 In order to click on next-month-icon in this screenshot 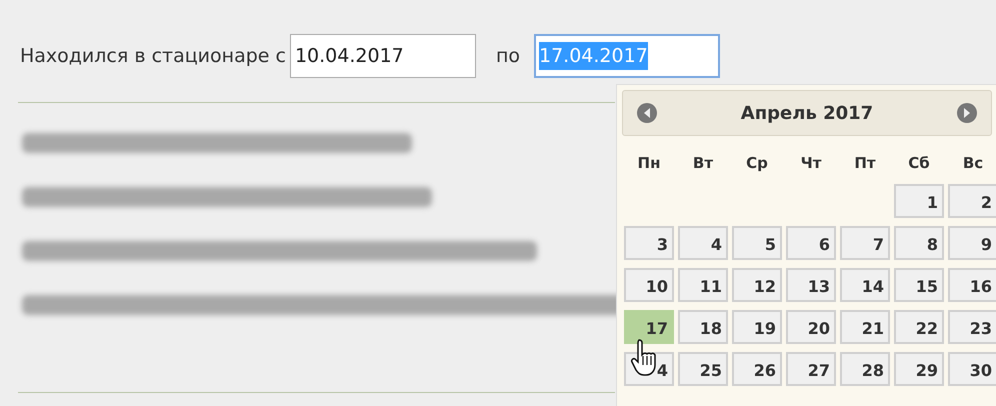, I will do `click(966, 113)`.